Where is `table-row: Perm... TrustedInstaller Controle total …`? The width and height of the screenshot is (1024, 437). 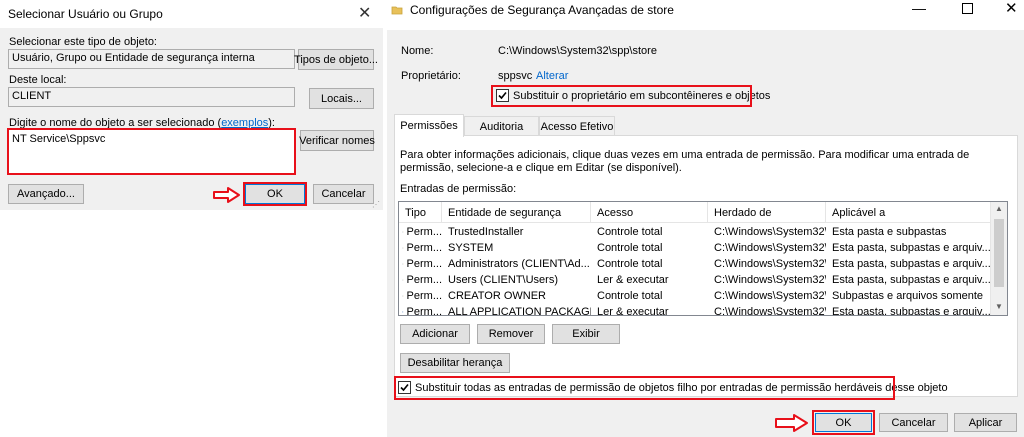 table-row: Perm... TrustedInstaller Controle total … is located at coordinates (695, 232).